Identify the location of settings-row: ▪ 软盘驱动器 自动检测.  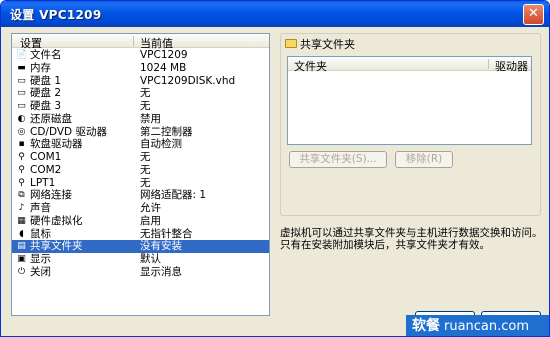
(140, 144).